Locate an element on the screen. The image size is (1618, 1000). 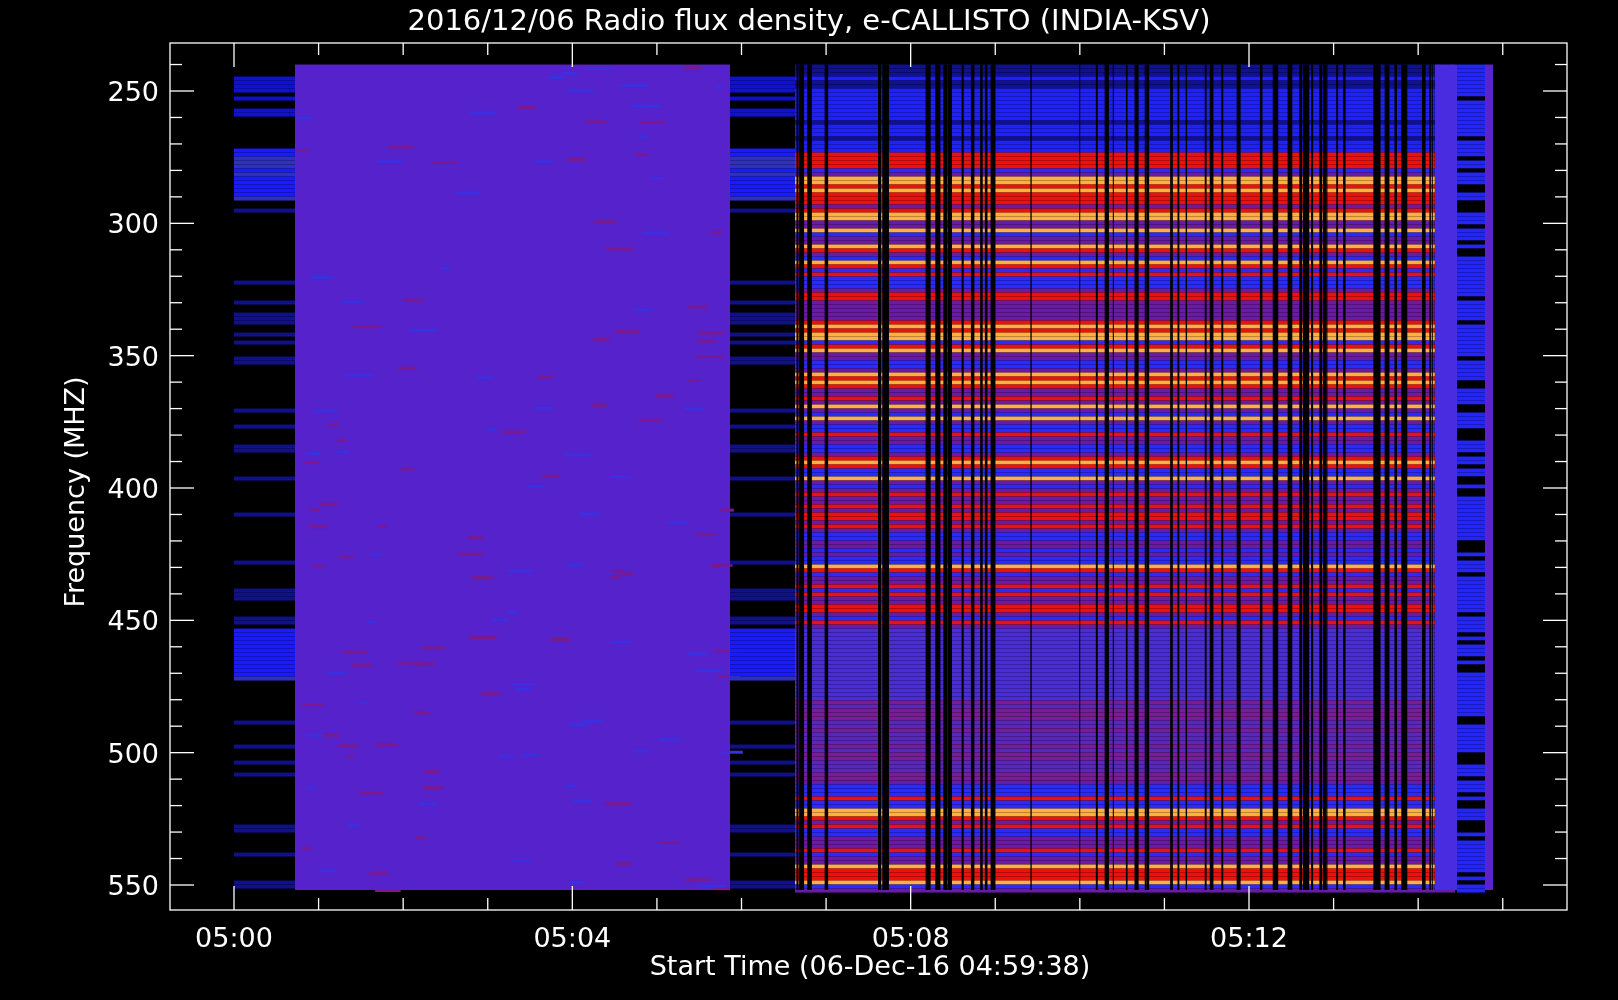
y-tick-label: 250 is located at coordinates (133, 91).